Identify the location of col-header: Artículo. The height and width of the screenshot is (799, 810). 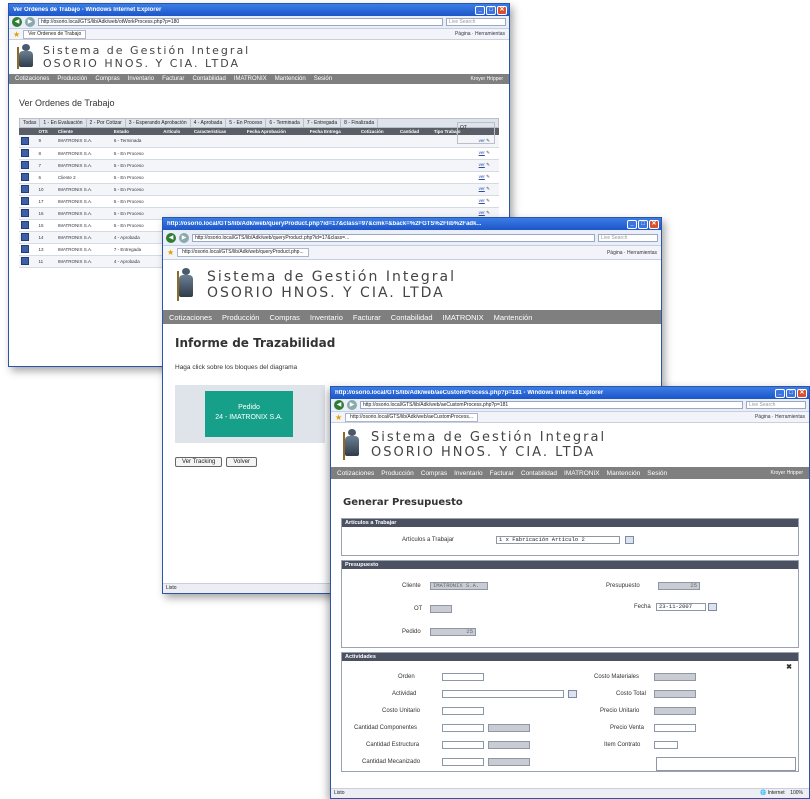
(176, 131).